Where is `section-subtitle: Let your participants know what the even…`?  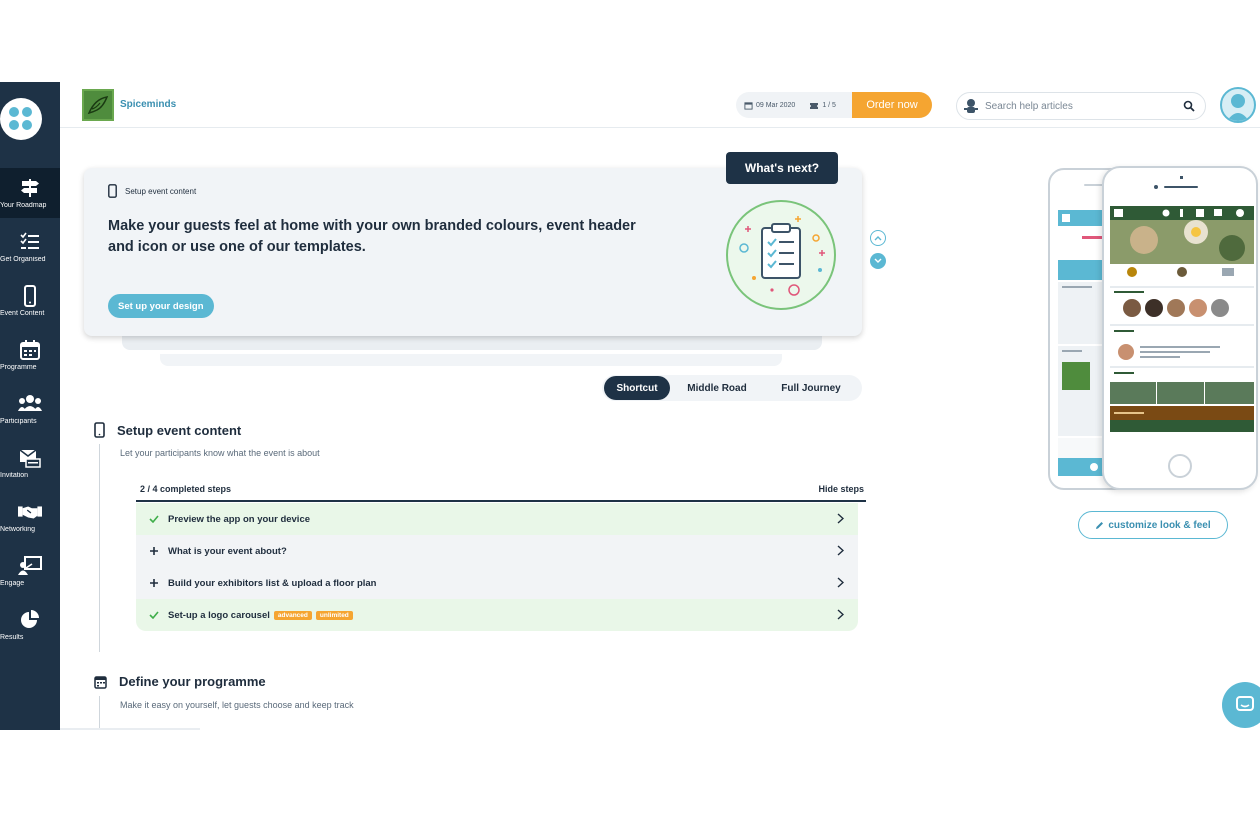 section-subtitle: Let your participants know what the even… is located at coordinates (220, 453).